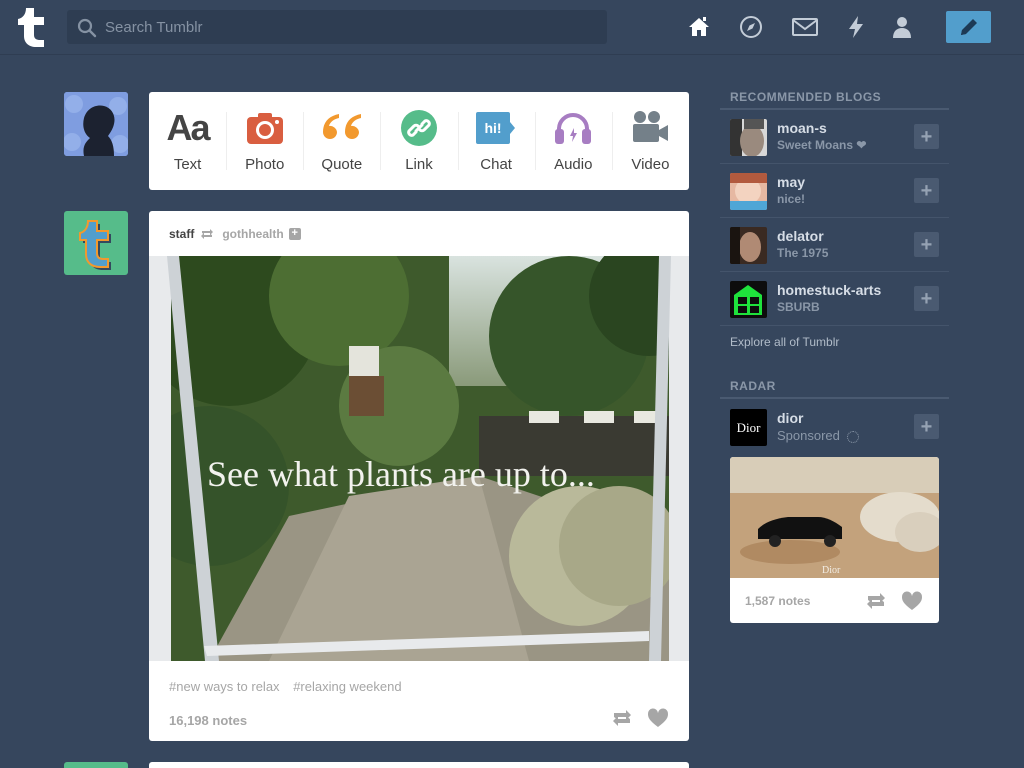 Image resolution: width=1024 pixels, height=768 pixels. What do you see at coordinates (181, 234) in the screenshot?
I see `post-author: staff` at bounding box center [181, 234].